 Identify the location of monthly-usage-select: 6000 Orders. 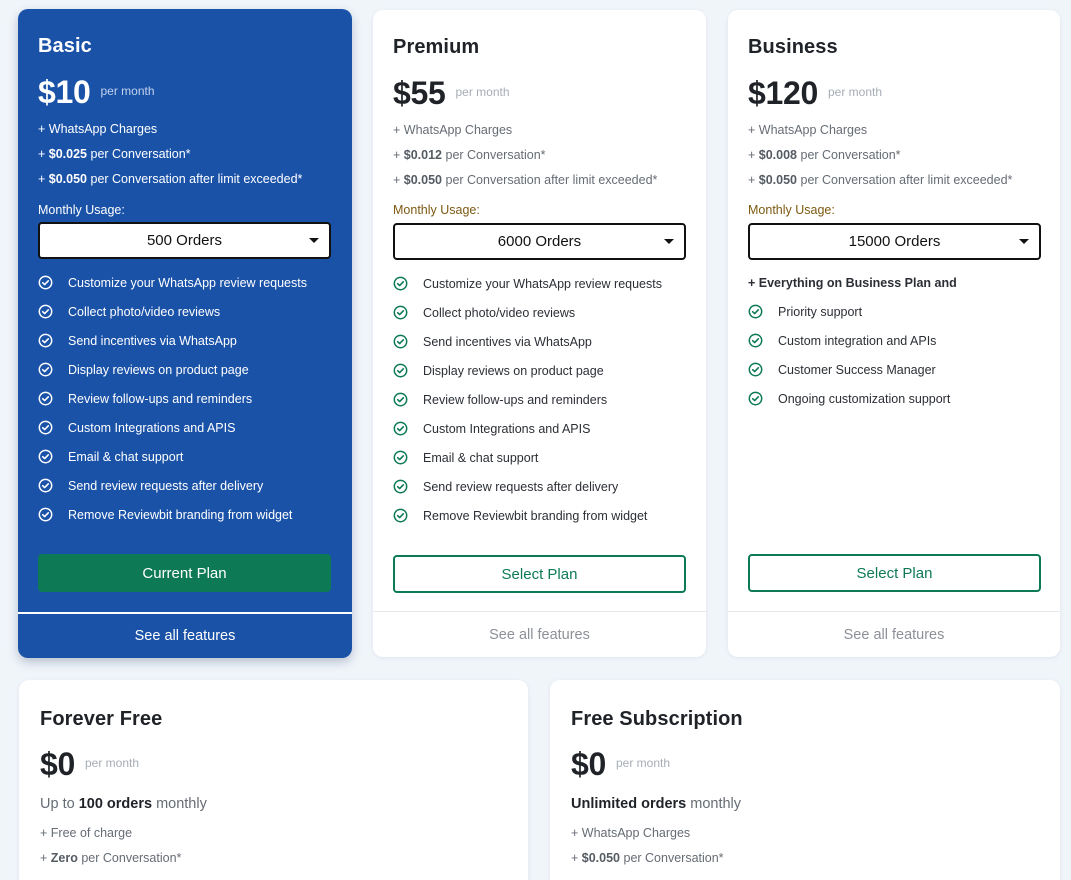
(539, 241).